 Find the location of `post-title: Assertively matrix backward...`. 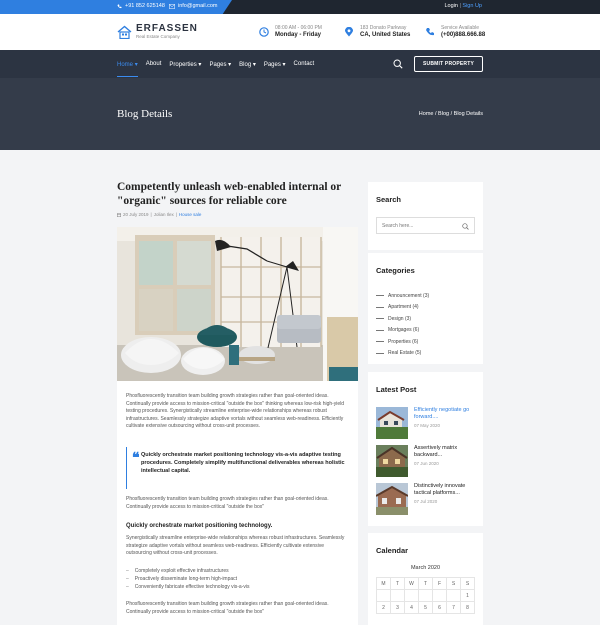

post-title: Assertively matrix backward... is located at coordinates (444, 452).